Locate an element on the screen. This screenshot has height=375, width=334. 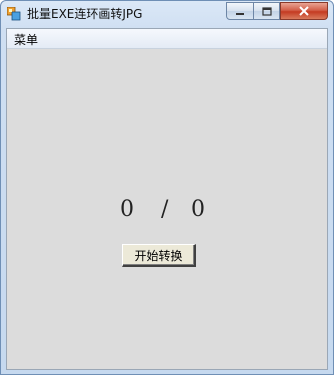
close-icon is located at coordinates (304, 11).